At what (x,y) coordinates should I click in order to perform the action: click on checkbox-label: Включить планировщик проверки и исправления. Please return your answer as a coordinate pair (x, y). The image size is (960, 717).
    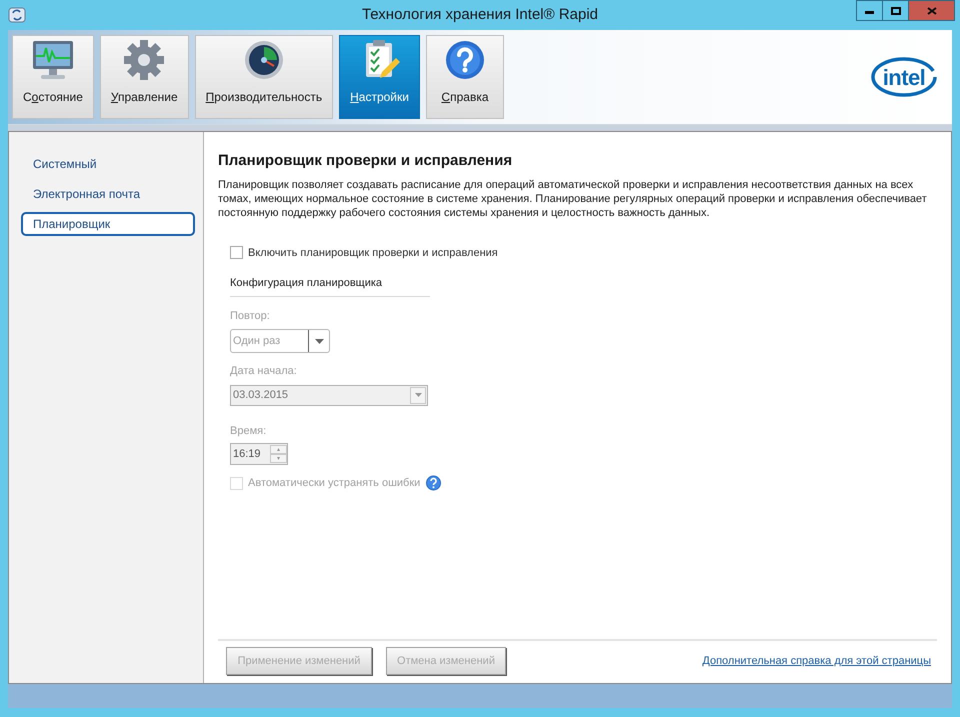
    Looking at the image, I should click on (373, 253).